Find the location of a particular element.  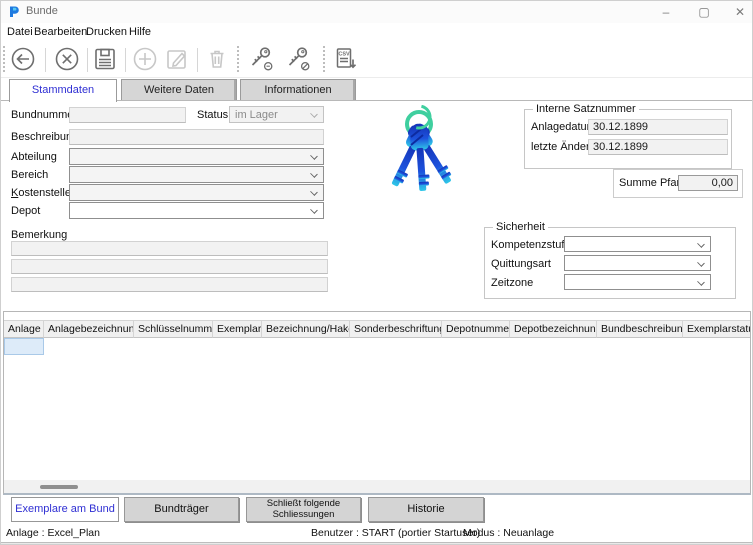

kostenstelle-label: Kostenstelle is located at coordinates (41, 193).